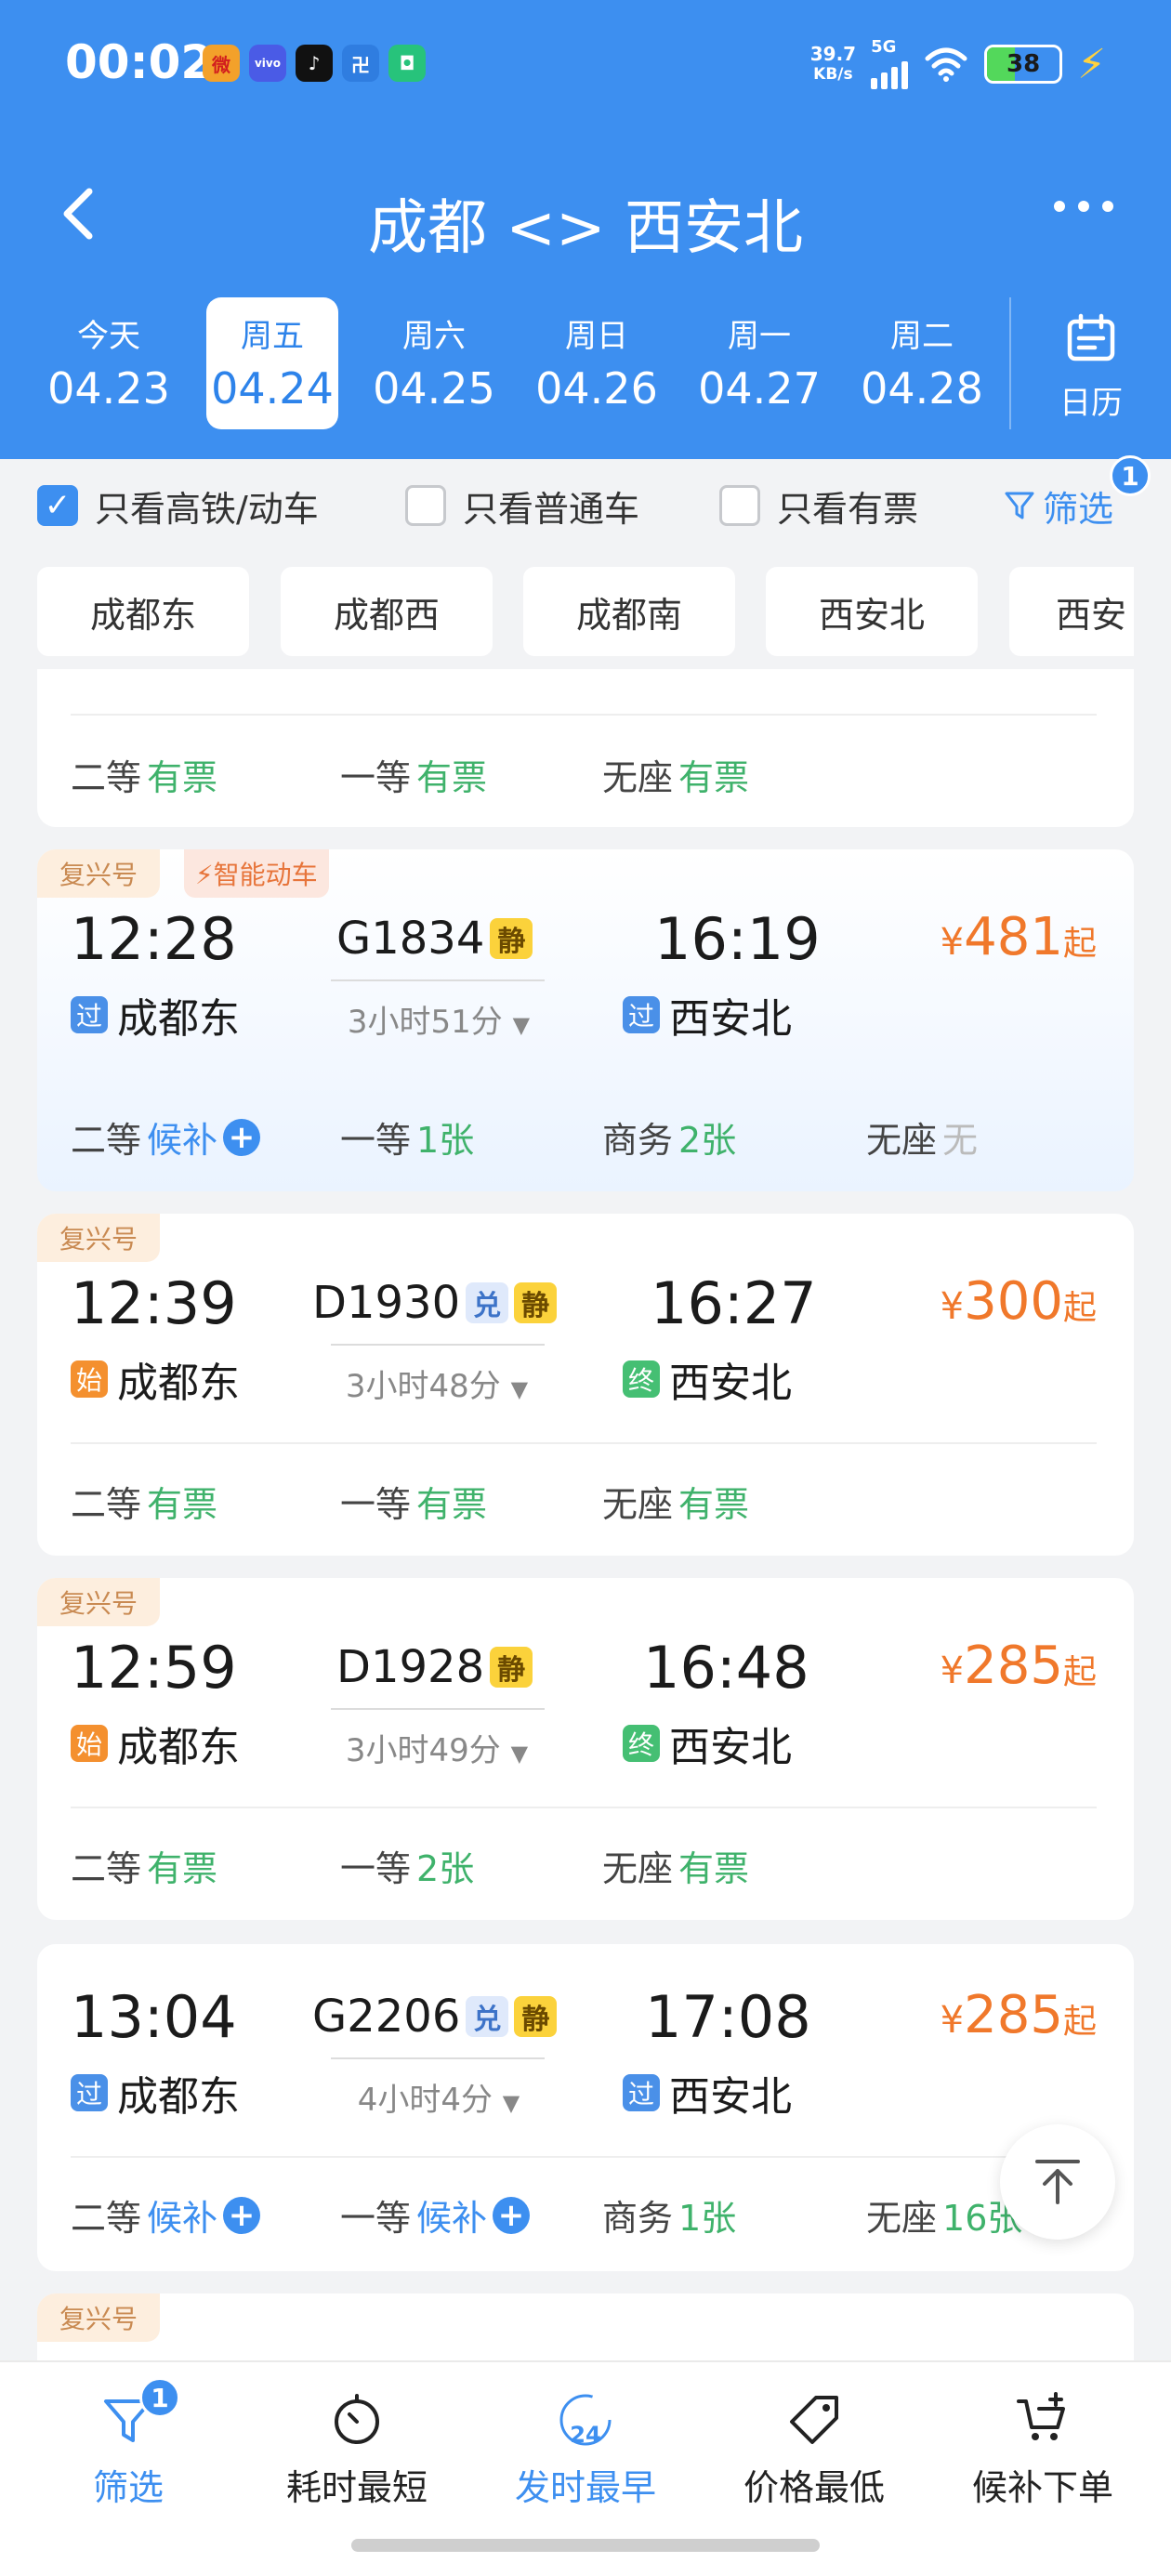 This screenshot has width=1171, height=2576. Describe the element at coordinates (1043, 2445) in the screenshot. I see `tab-waitlist-order: 候补下单` at that location.